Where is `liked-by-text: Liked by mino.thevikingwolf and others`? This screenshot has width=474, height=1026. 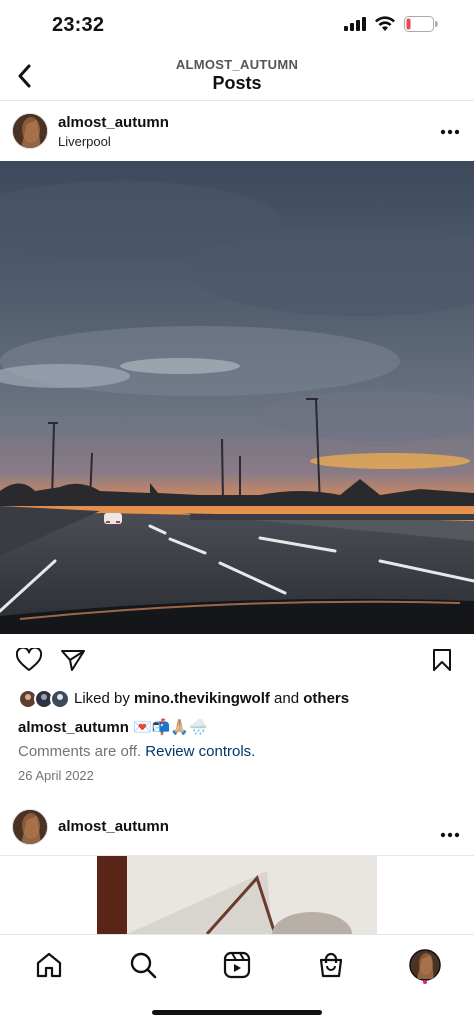
liked-by-text: Liked by mino.thevikingwolf and others is located at coordinates (211, 698).